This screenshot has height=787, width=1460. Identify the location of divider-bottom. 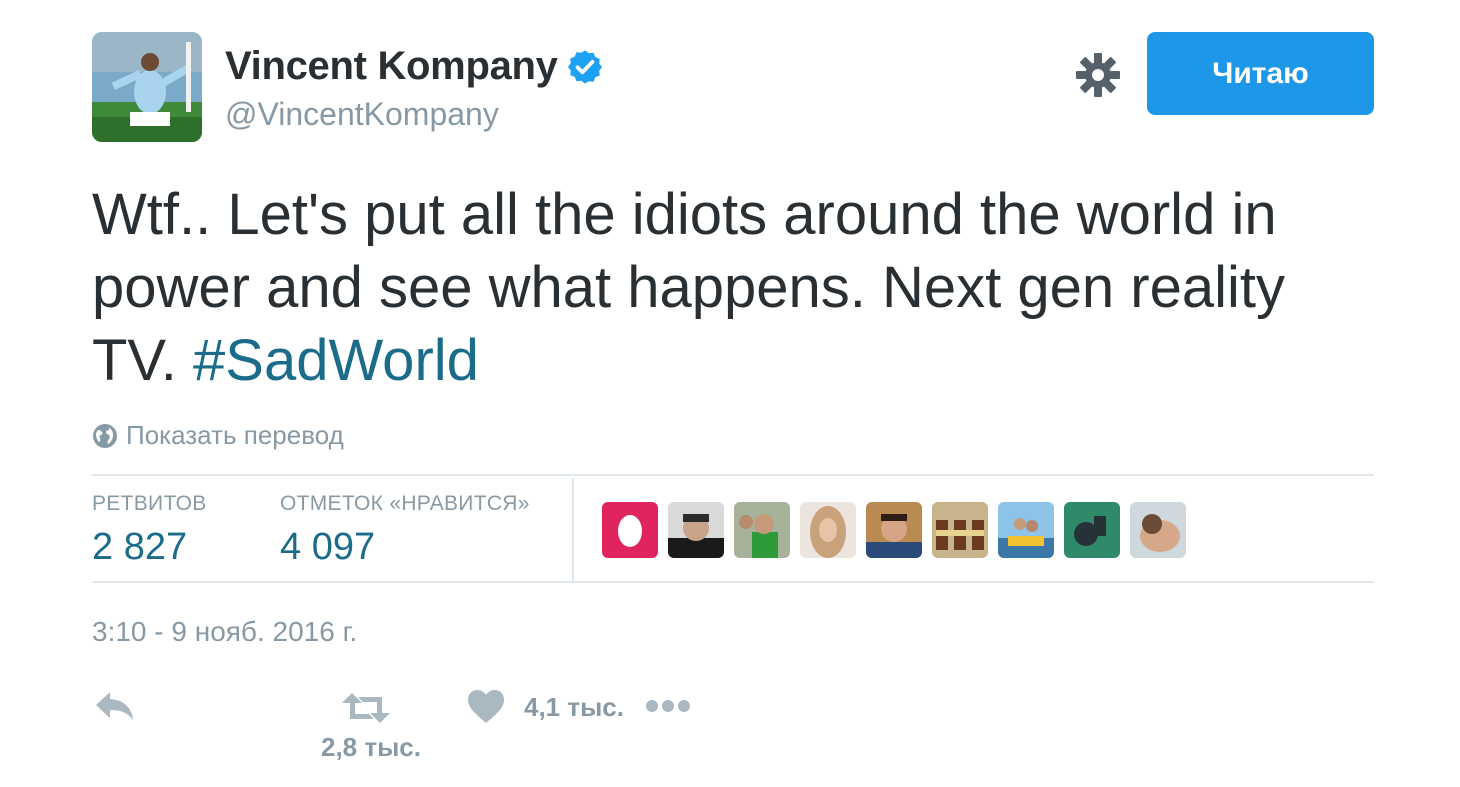
(733, 582).